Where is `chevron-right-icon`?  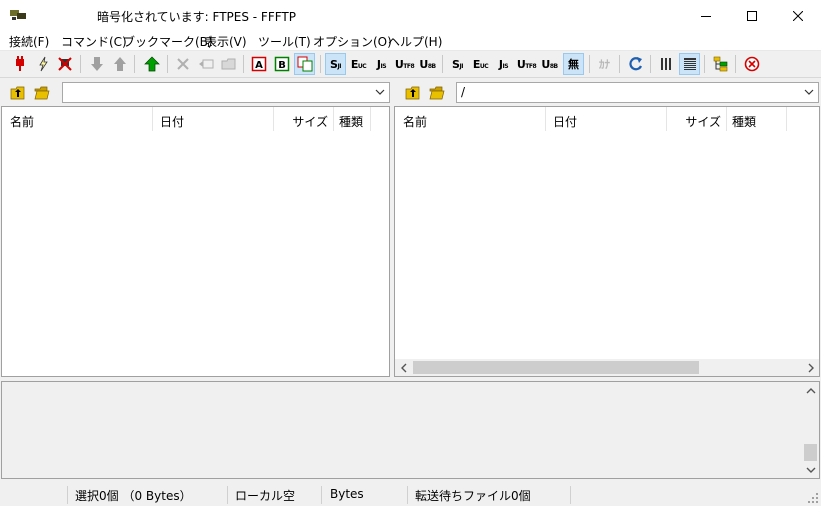 chevron-right-icon is located at coordinates (811, 367).